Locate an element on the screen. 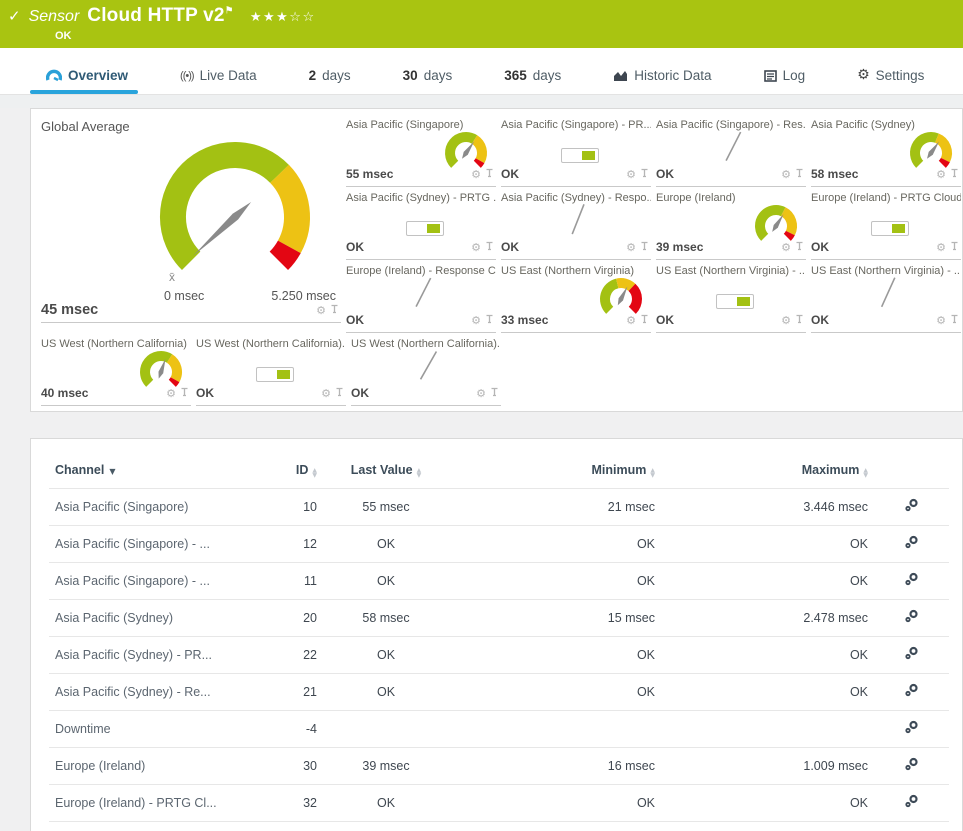  tab-30-days: 30 days is located at coordinates (428, 77).